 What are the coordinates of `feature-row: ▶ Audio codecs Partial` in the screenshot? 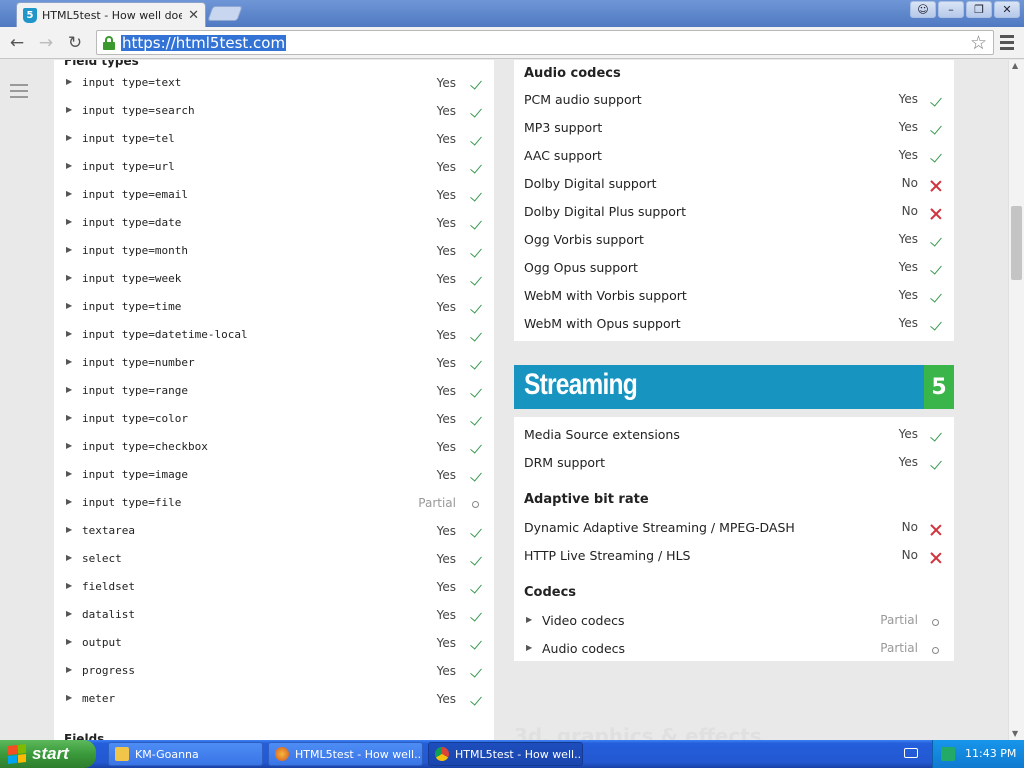 It's located at (734, 649).